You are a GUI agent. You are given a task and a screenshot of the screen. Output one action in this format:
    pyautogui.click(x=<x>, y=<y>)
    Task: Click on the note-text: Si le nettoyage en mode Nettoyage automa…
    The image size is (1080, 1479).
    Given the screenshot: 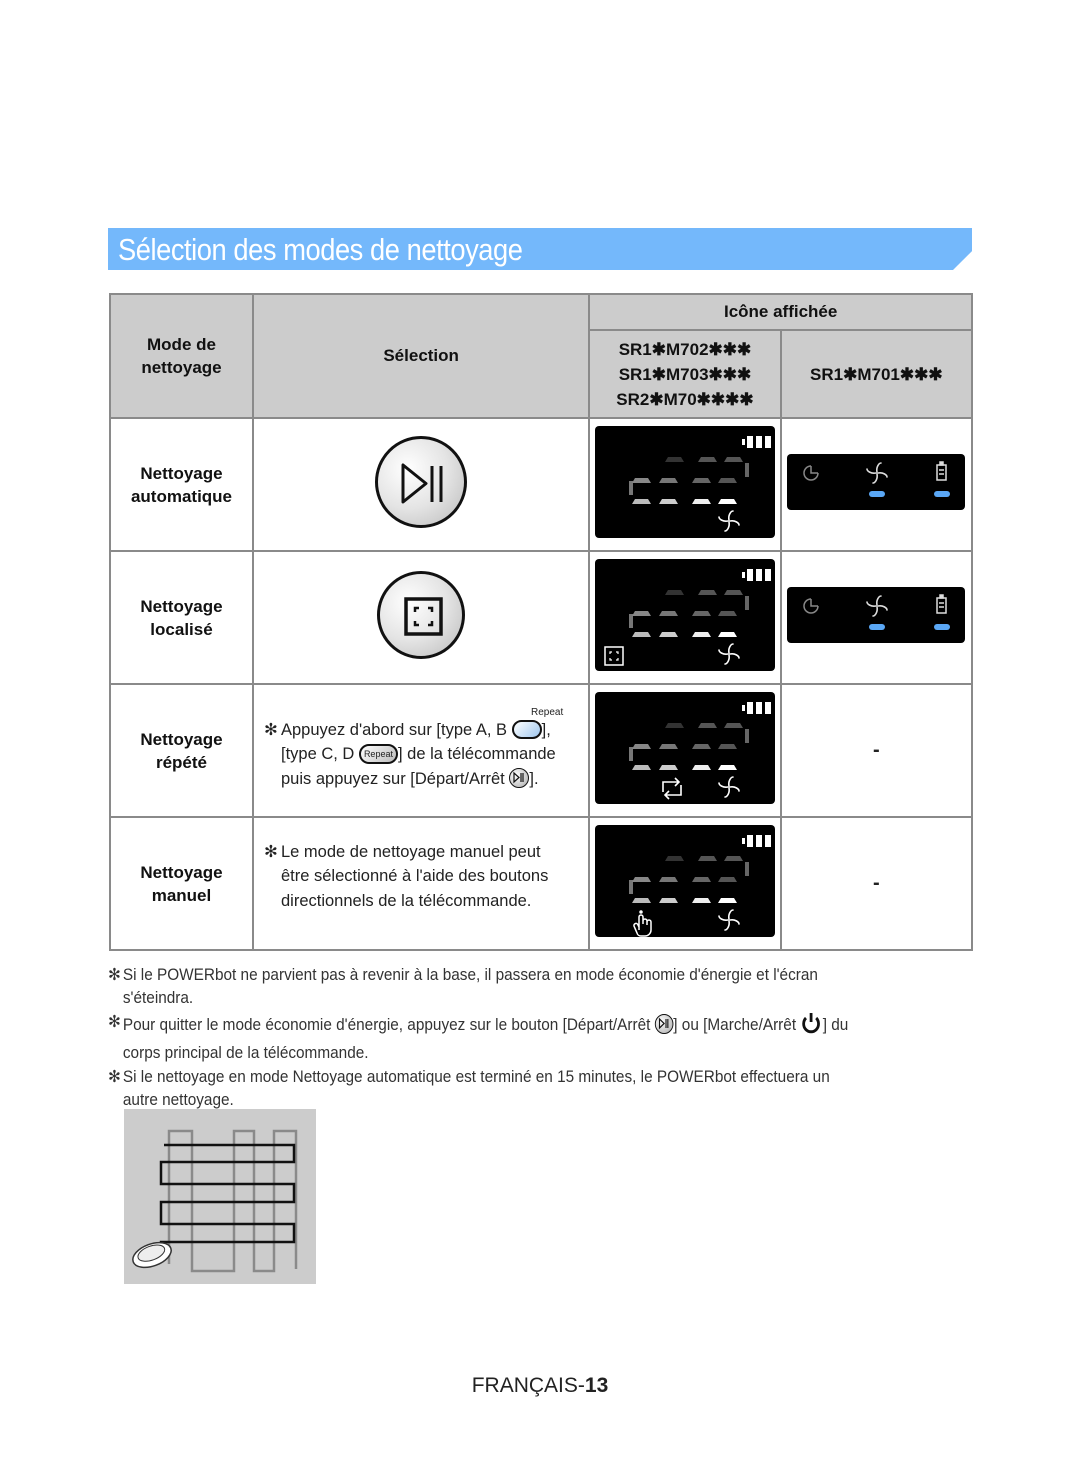 What is the action you would take?
    pyautogui.click(x=476, y=1077)
    